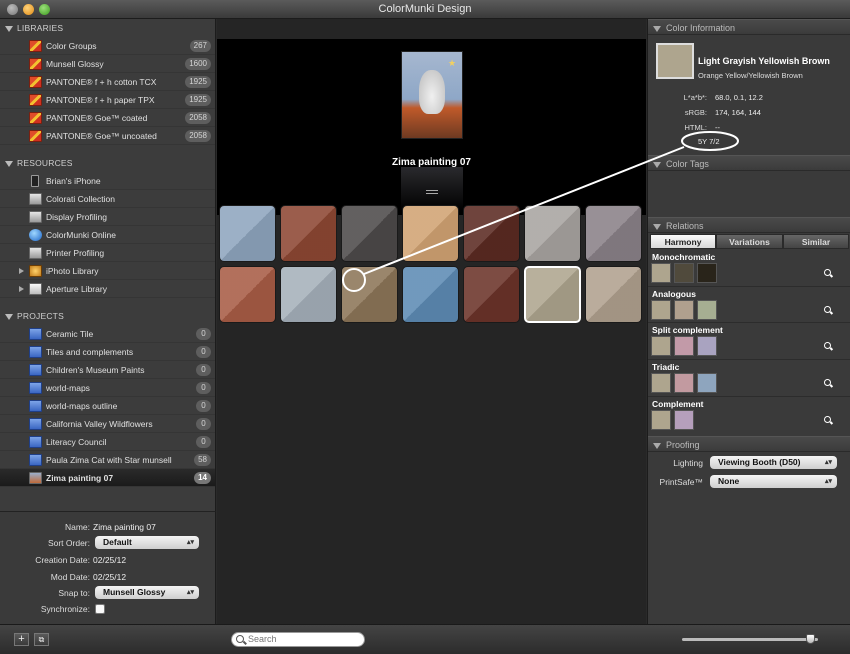 The image size is (850, 654). I want to click on search-field: Search, so click(298, 639).